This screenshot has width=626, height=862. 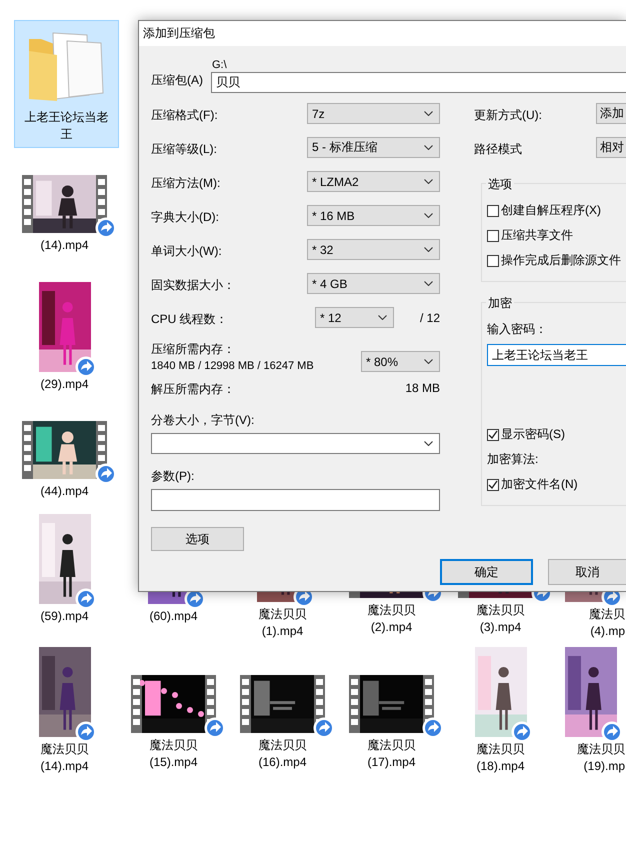 What do you see at coordinates (179, 33) in the screenshot?
I see `window-title: 添加到压缩包` at bounding box center [179, 33].